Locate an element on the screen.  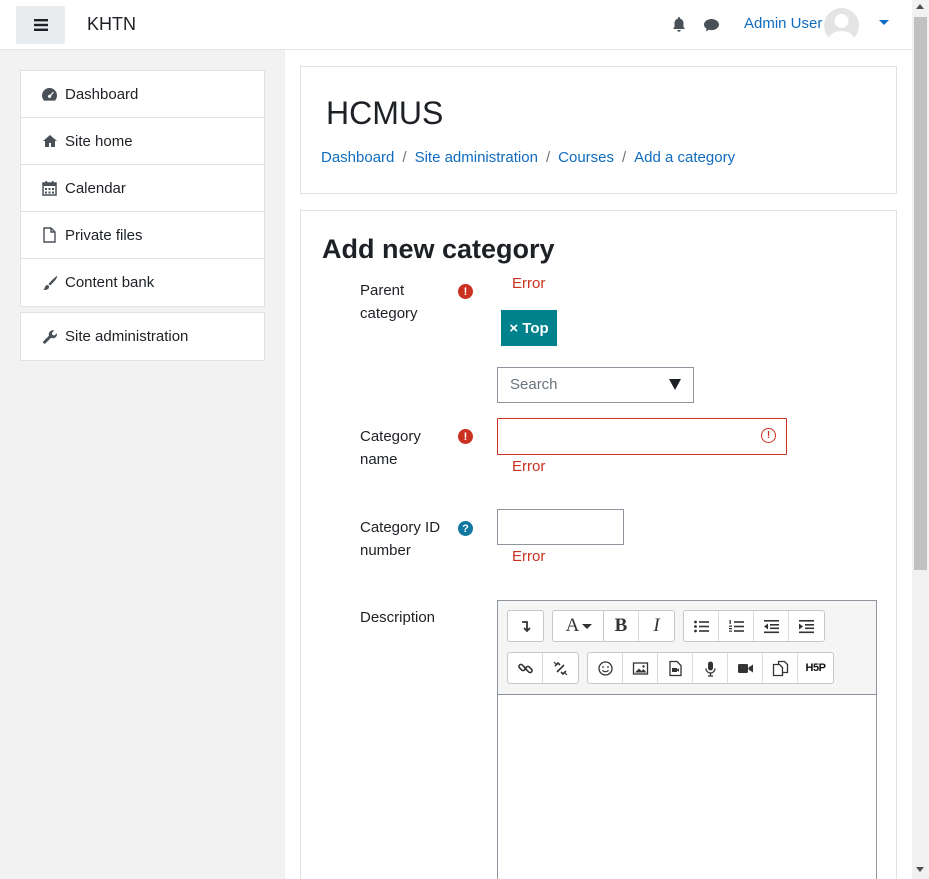
bullet-list-button is located at coordinates (701, 626).